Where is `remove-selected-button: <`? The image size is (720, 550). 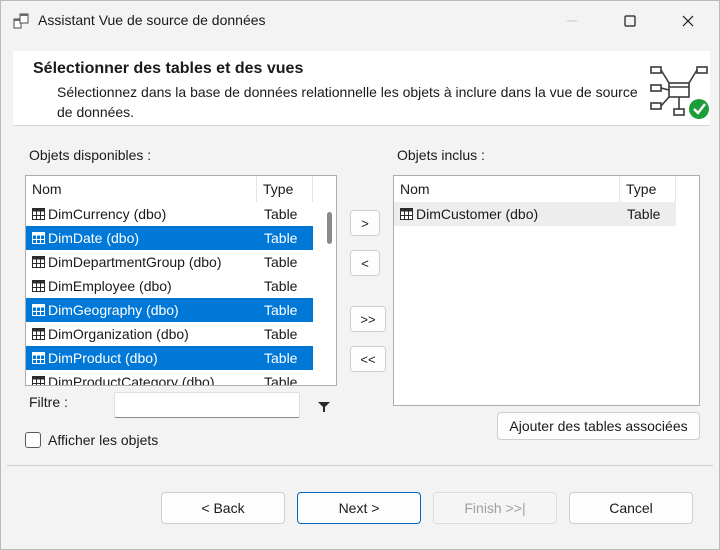
remove-selected-button: < is located at coordinates (365, 263).